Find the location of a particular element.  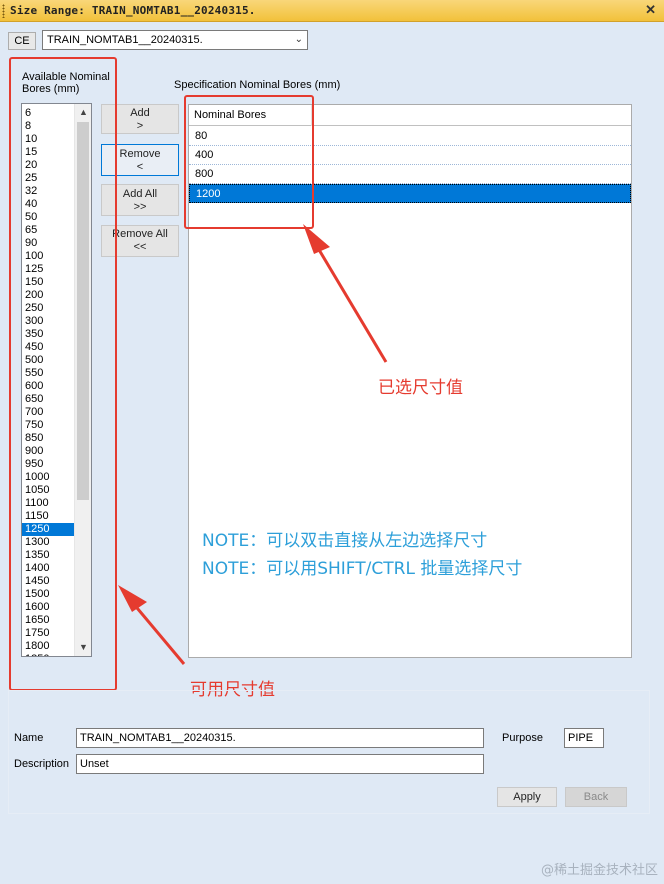

description-label: Description is located at coordinates (42, 764).